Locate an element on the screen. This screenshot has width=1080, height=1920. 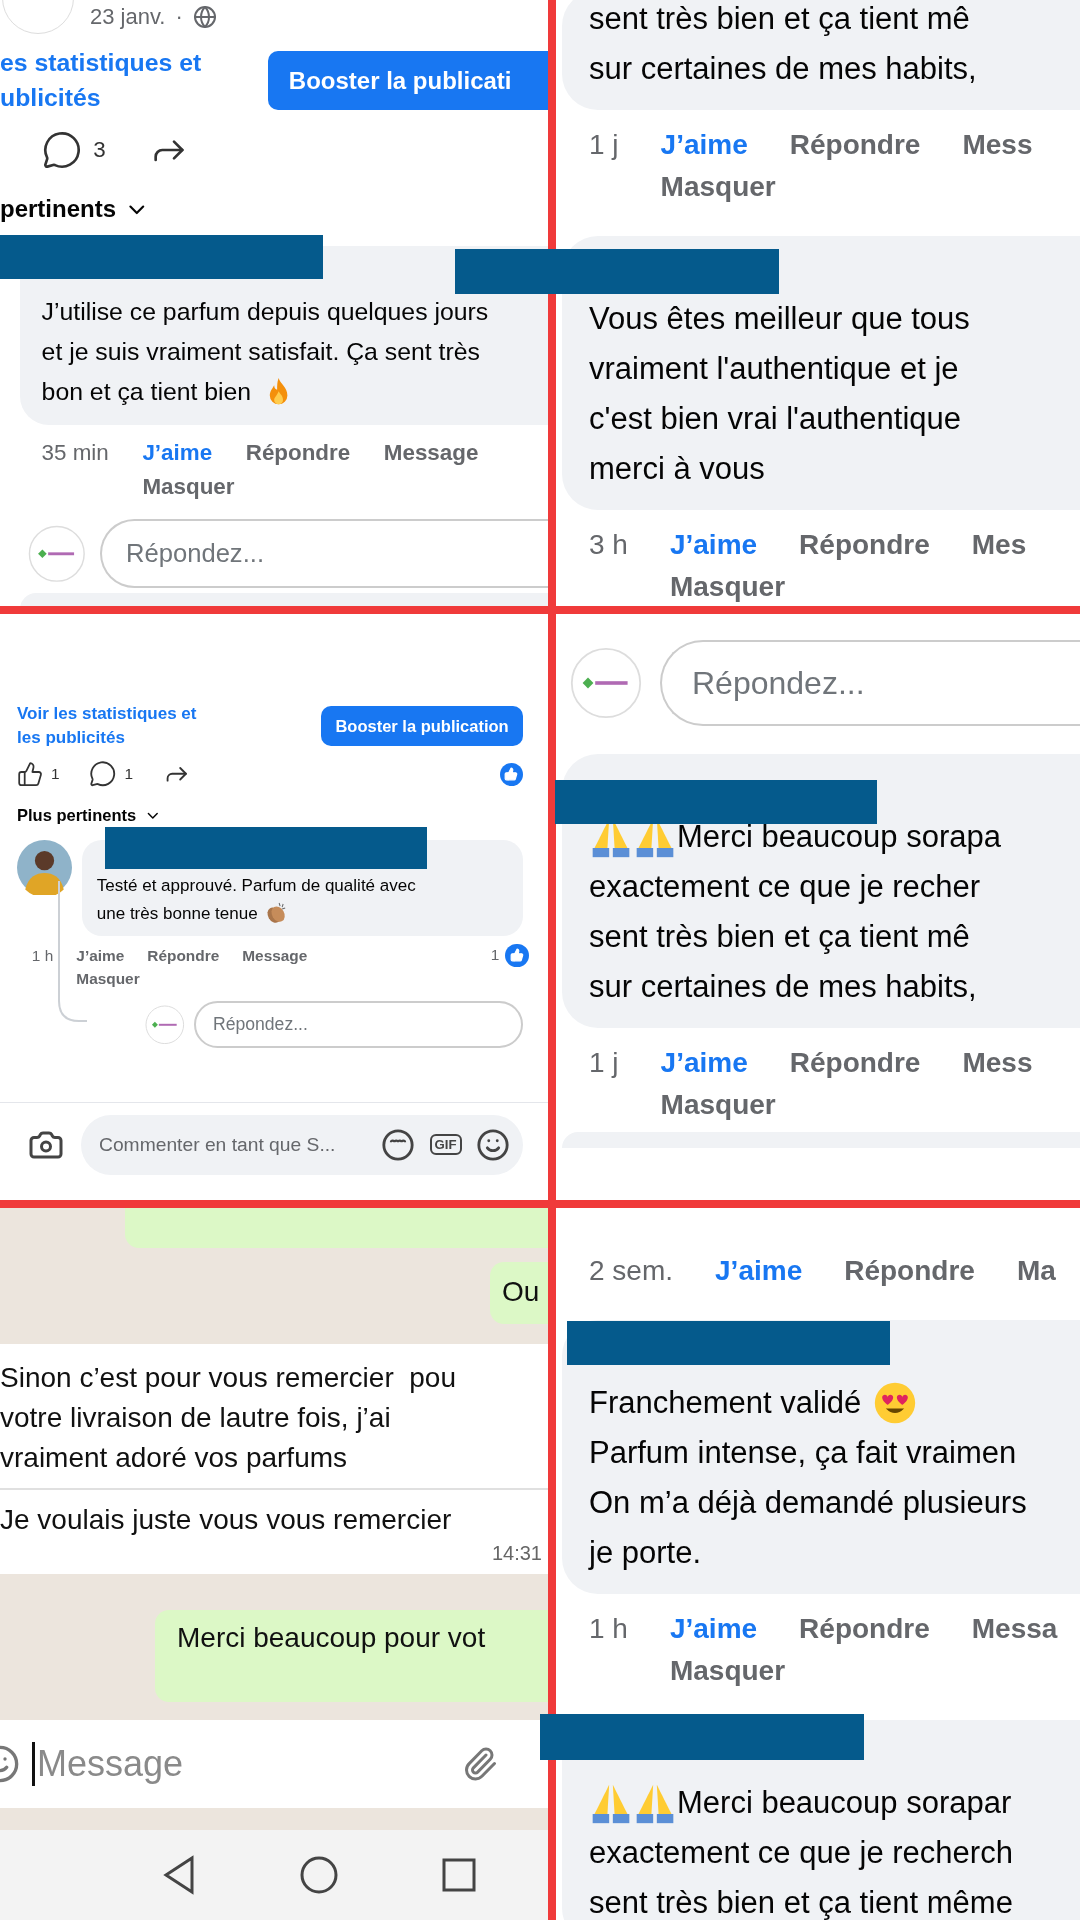
message-composer-bar: Message is located at coordinates (274, 1764).